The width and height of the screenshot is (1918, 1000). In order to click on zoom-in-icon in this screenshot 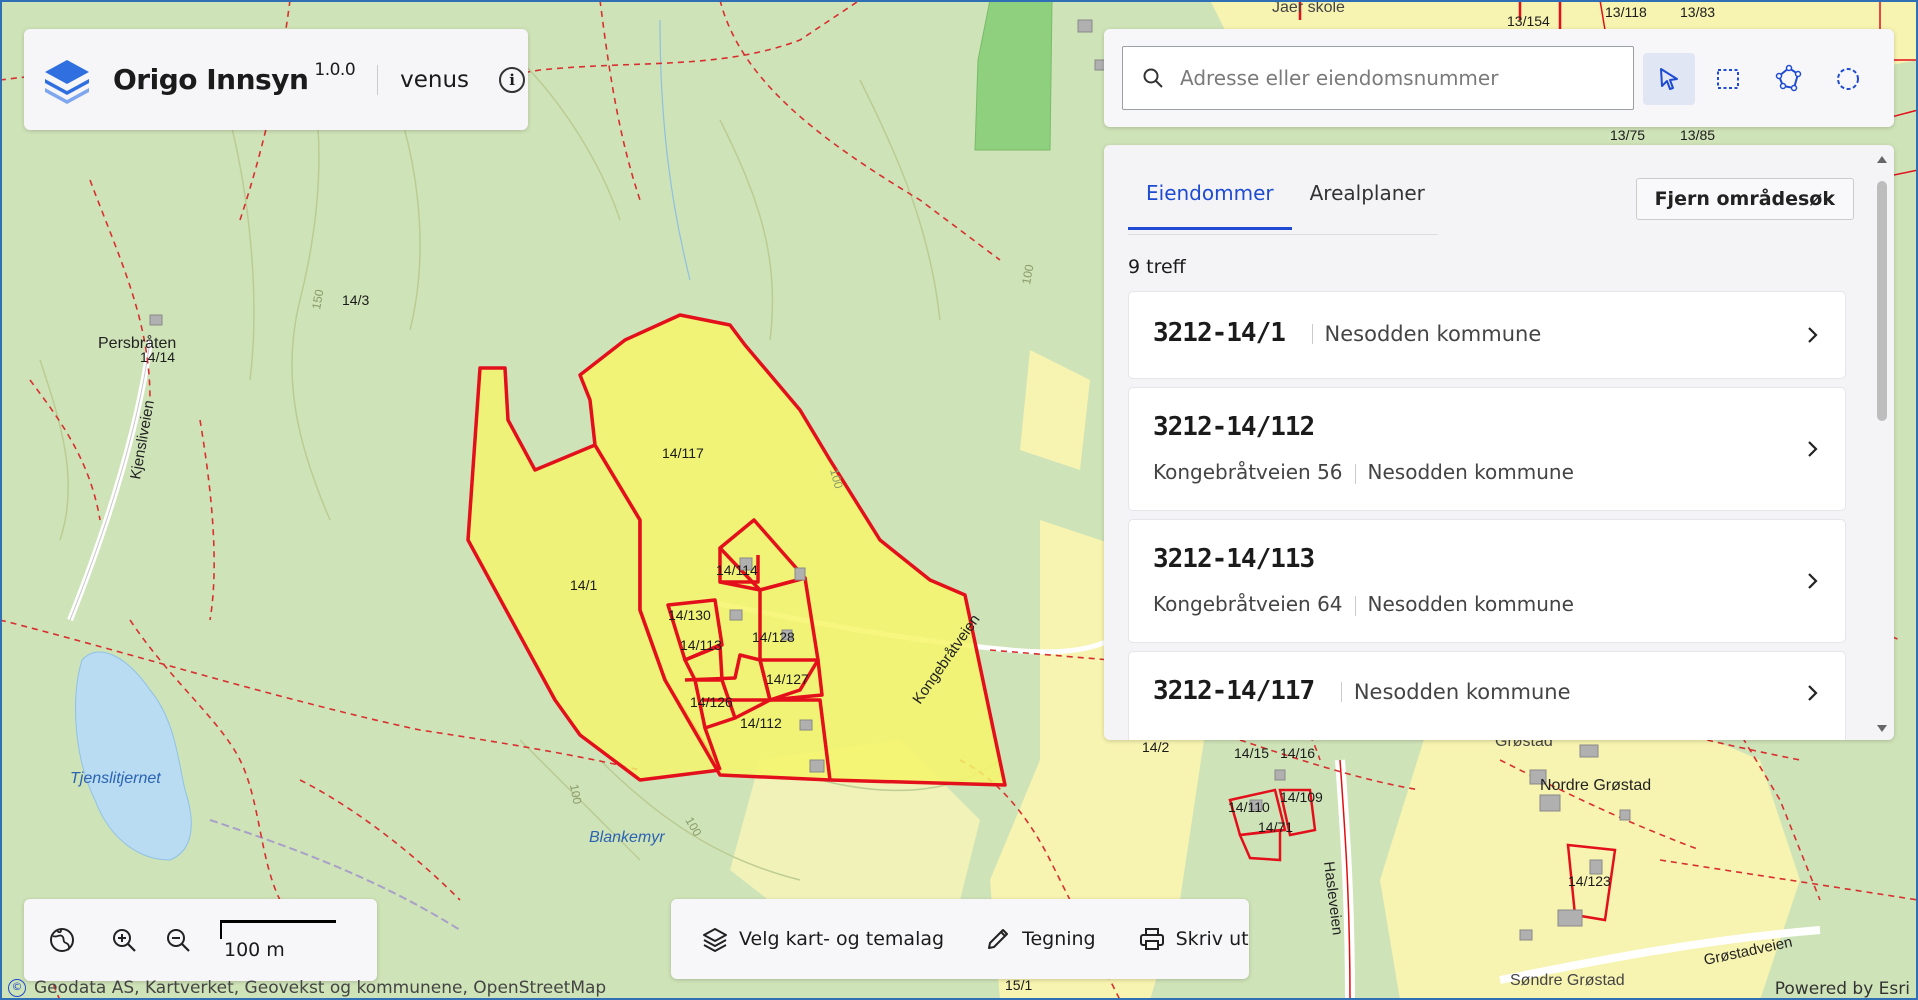, I will do `click(124, 940)`.